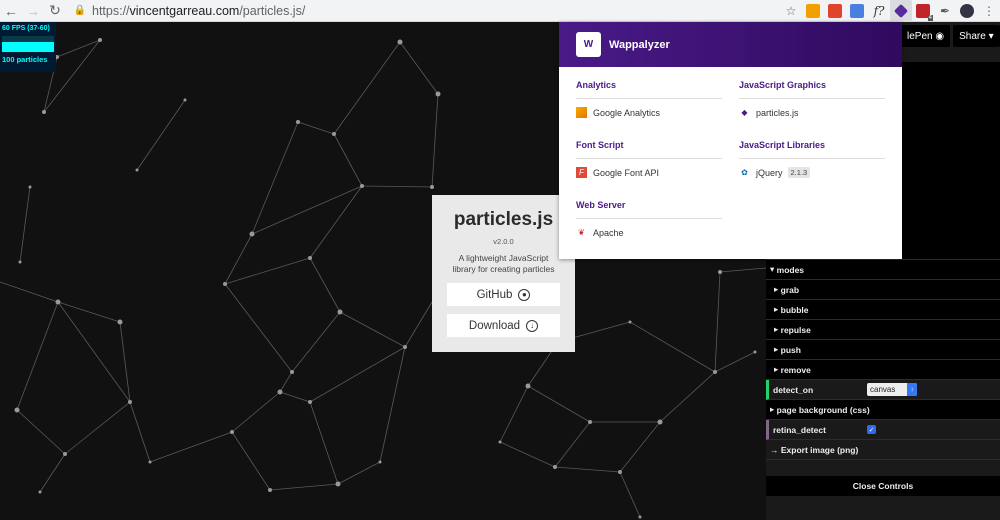  I want to click on reload-icon: ↻, so click(55, 11).